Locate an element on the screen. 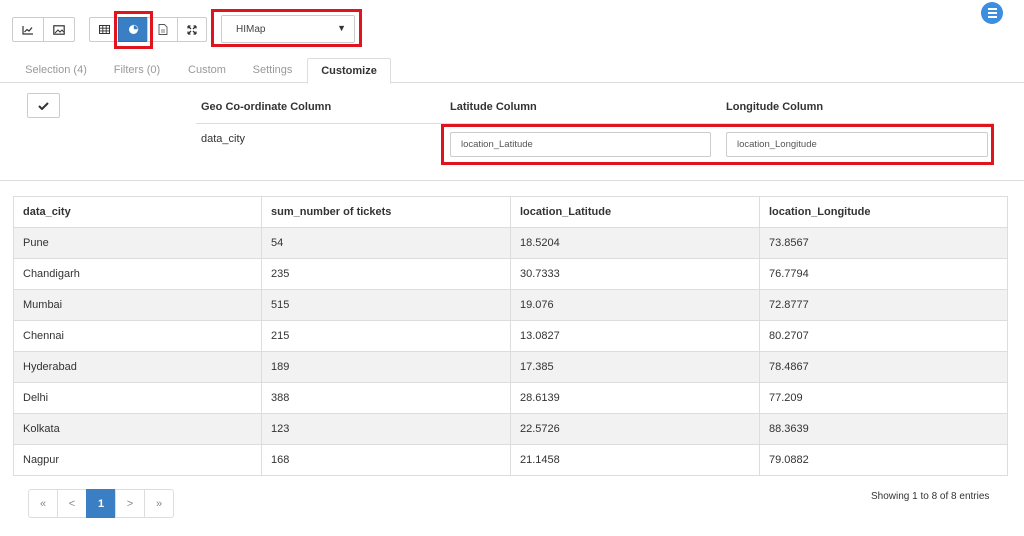  table-row: Kolkata 123 22.5726 88.3639 is located at coordinates (510, 429).